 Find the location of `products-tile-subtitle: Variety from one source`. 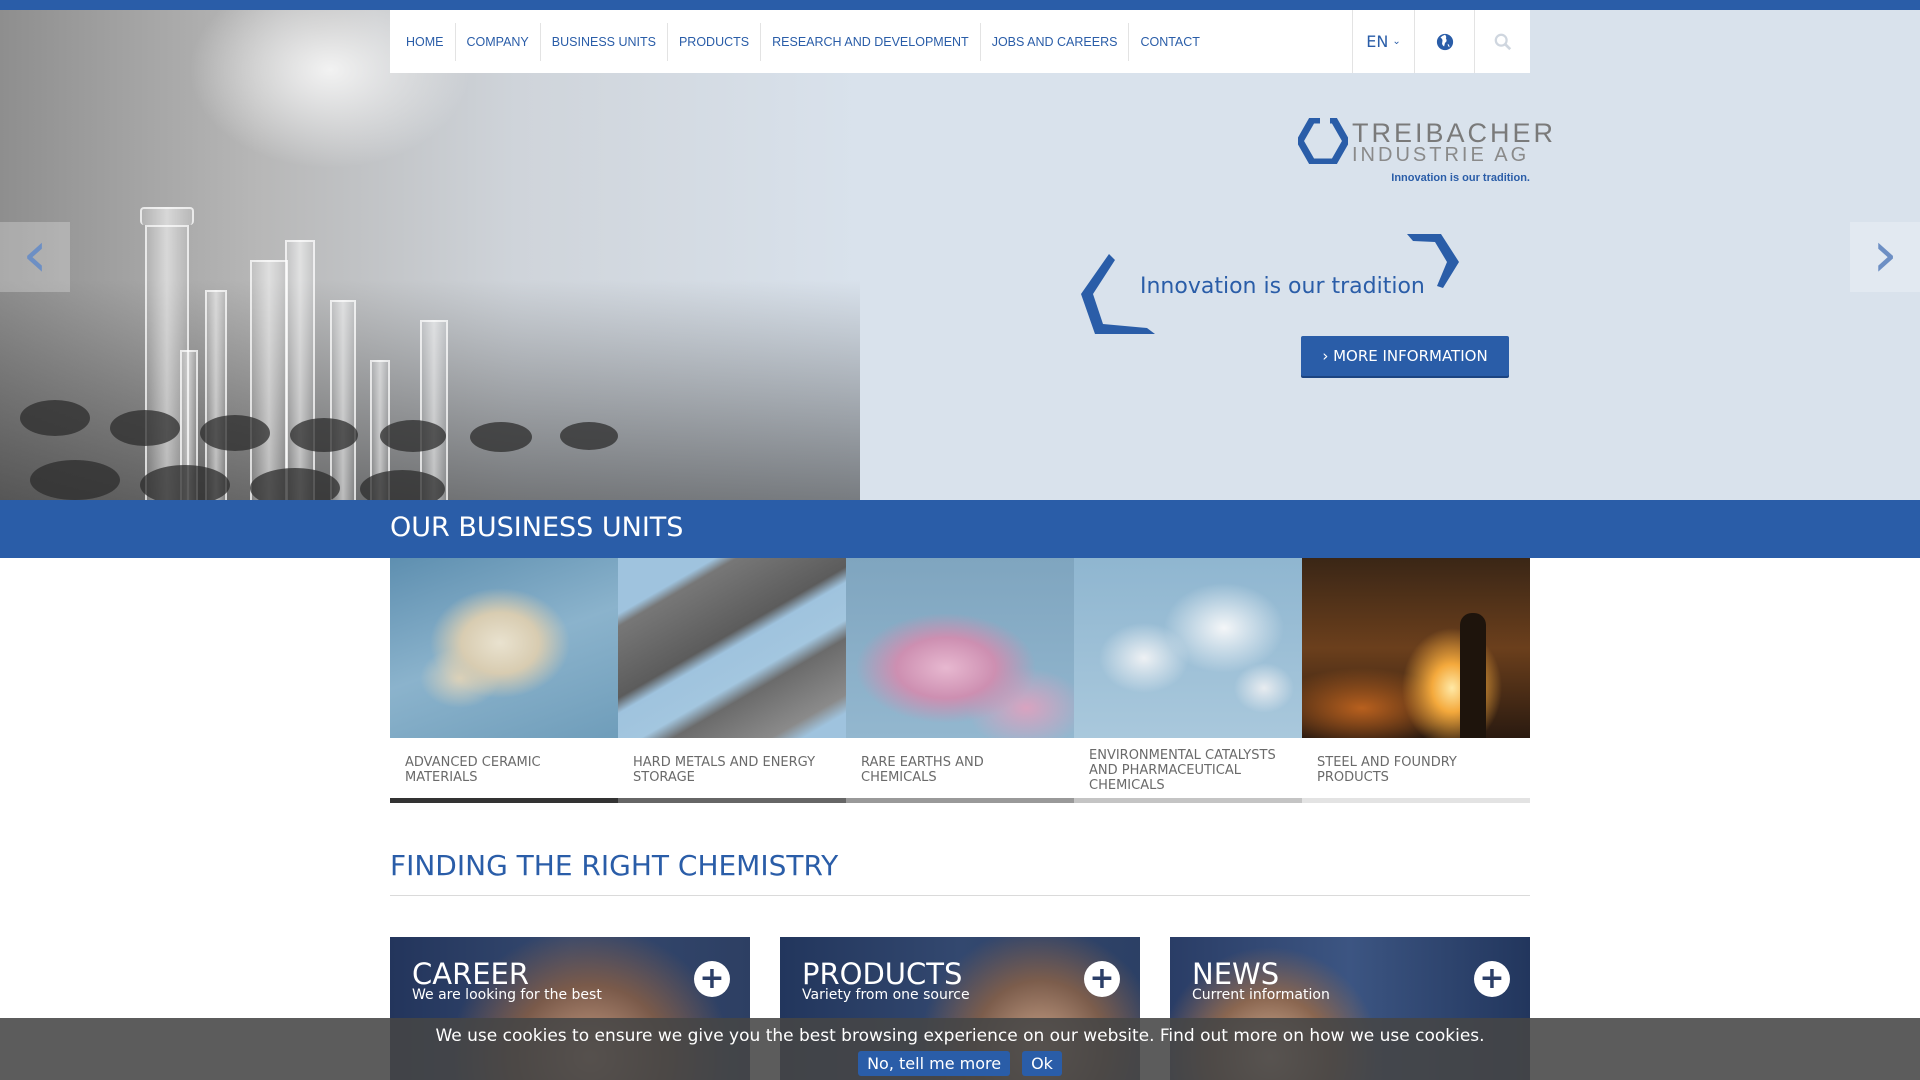

products-tile-subtitle: Variety from one source is located at coordinates (886, 995).